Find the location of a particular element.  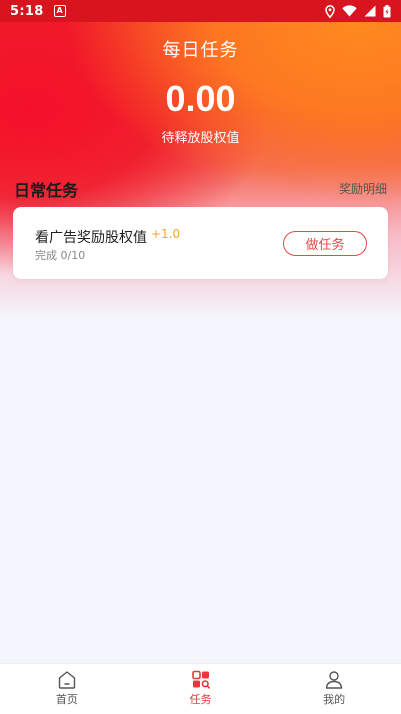

bottom-nav: 首页 任务 我的 is located at coordinates (200, 688).